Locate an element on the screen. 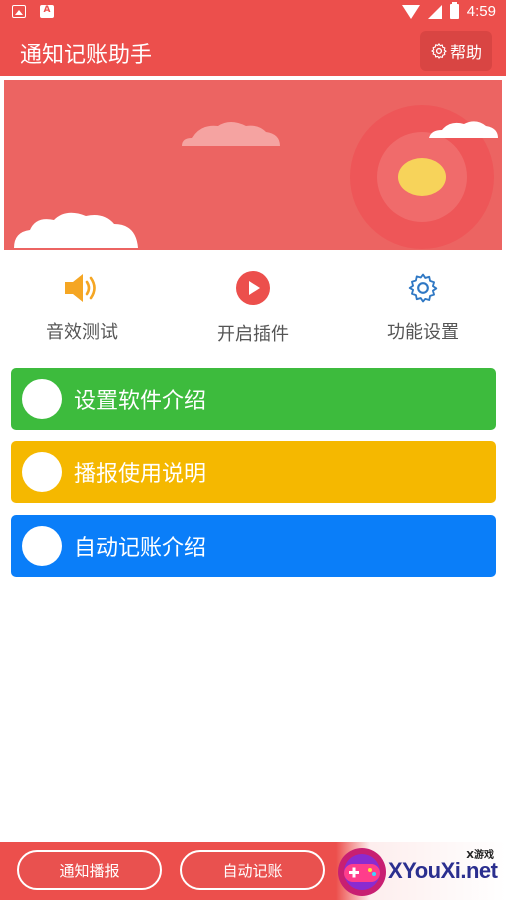 The height and width of the screenshot is (900, 506). help-button: 帮助 is located at coordinates (456, 51).